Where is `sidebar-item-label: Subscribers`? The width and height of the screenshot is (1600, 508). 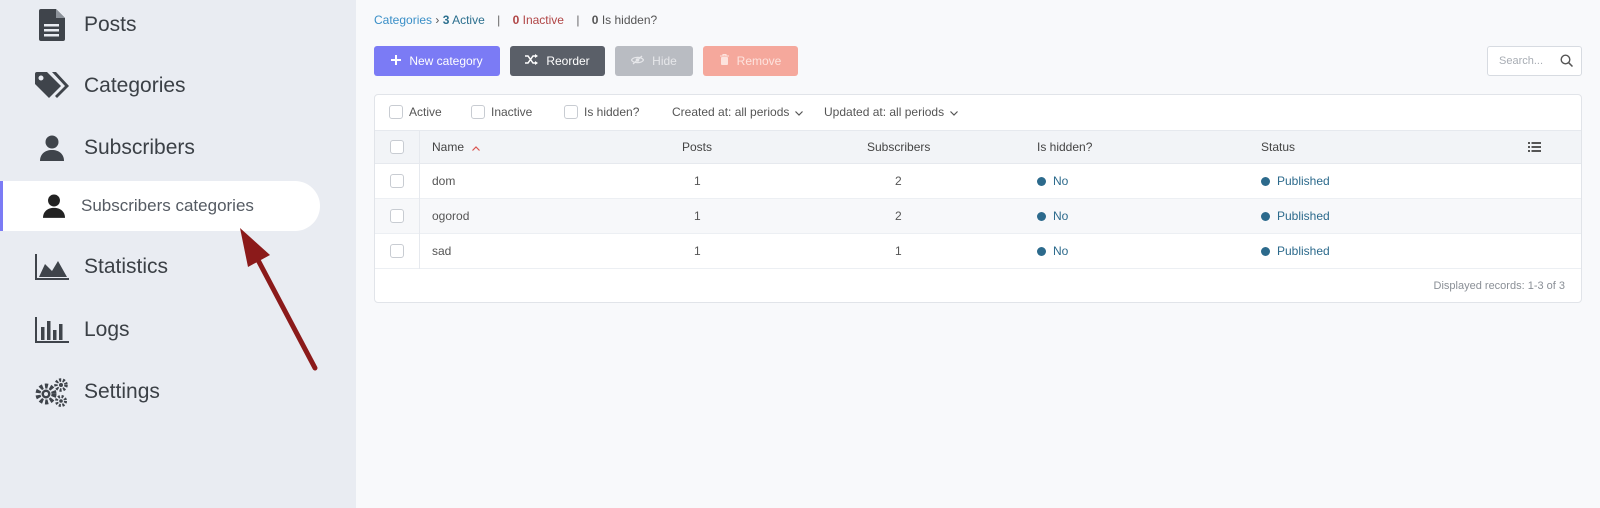
sidebar-item-label: Subscribers is located at coordinates (139, 147).